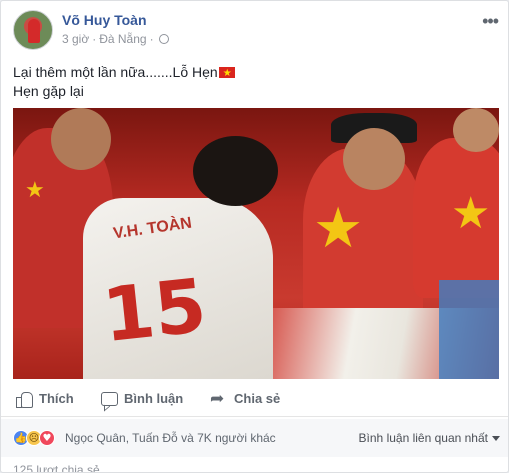  What do you see at coordinates (338, 228) in the screenshot?
I see `photo-star-center: ★` at bounding box center [338, 228].